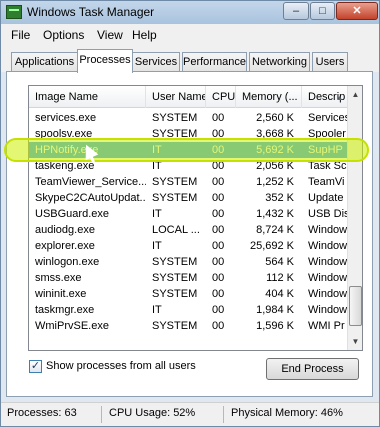 The height and width of the screenshot is (427, 380). I want to click on menu-bar: File Options View Help, so click(190, 35).